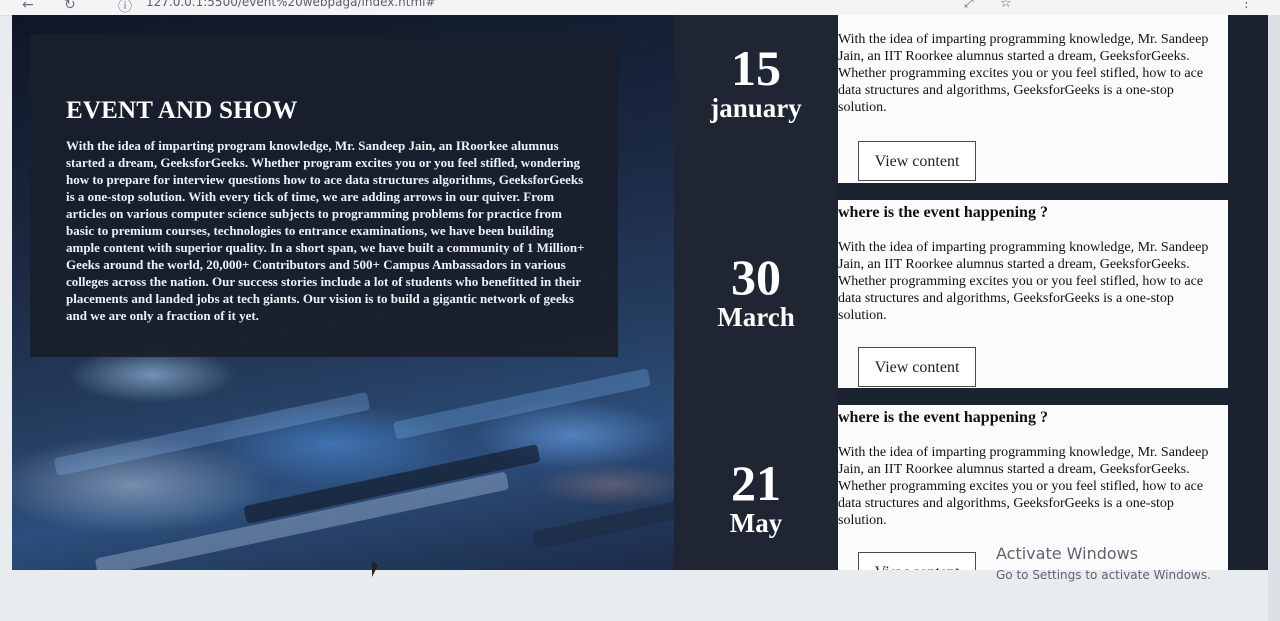 Image resolution: width=1280 pixels, height=621 pixels. What do you see at coordinates (756, 108) in the screenshot?
I see `event-month: january` at bounding box center [756, 108].